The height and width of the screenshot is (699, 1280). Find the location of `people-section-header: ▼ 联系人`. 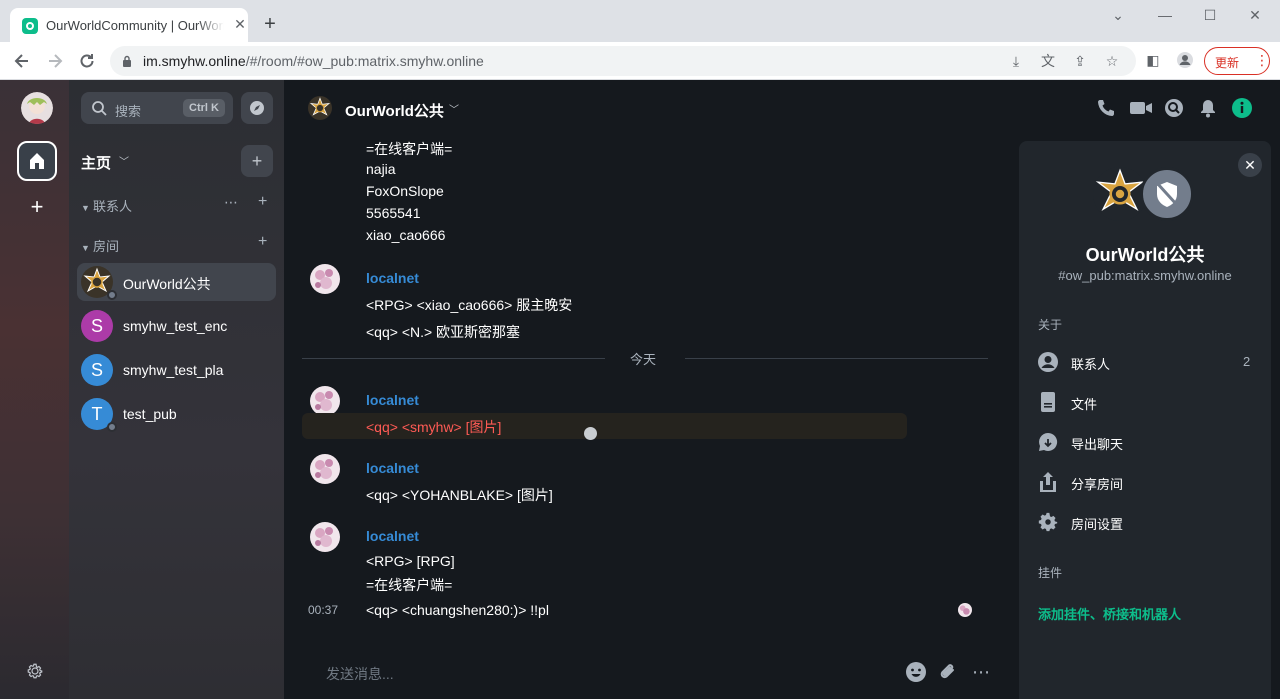

people-section-header: ▼ 联系人 is located at coordinates (106, 205).